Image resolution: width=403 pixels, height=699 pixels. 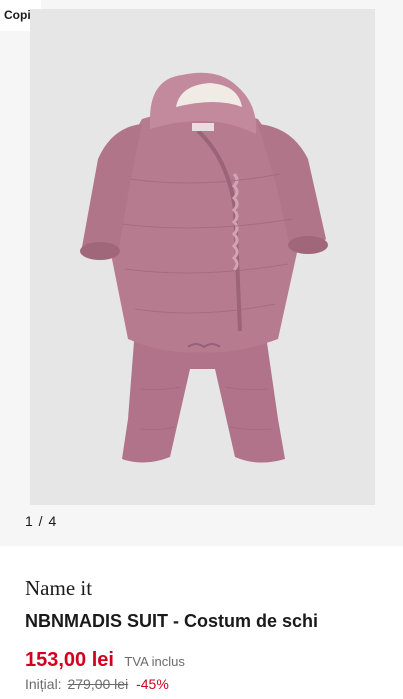 I want to click on right-cuff, so click(x=308, y=245).